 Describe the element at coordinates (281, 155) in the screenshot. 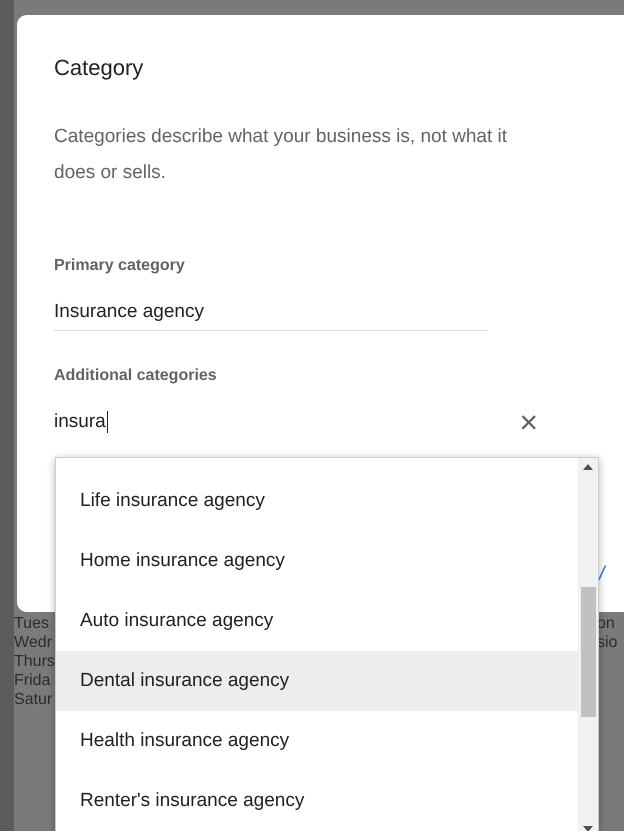

I see `dialog-description: Categories describe what your business is, not what it does or sells.` at that location.